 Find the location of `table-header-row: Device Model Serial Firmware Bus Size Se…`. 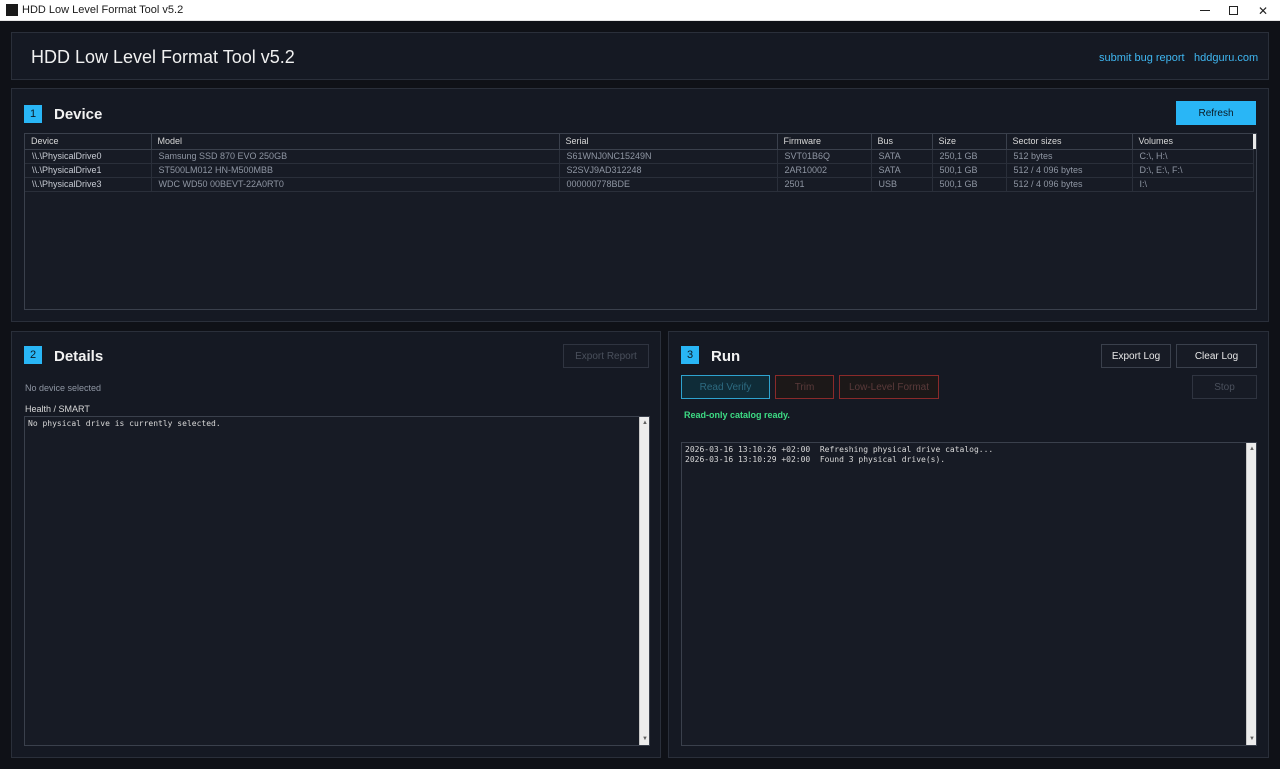

table-header-row: Device Model Serial Firmware Bus Size Se… is located at coordinates (639, 142).